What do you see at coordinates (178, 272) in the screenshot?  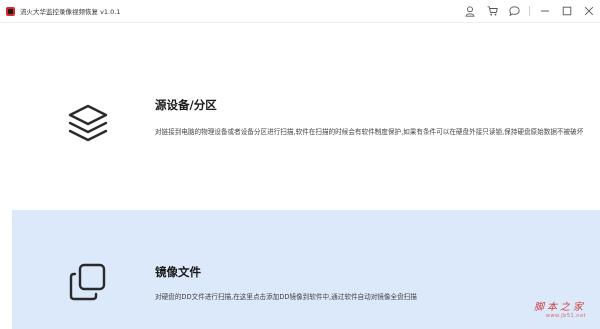 I see `option-title: 镜像文件` at bounding box center [178, 272].